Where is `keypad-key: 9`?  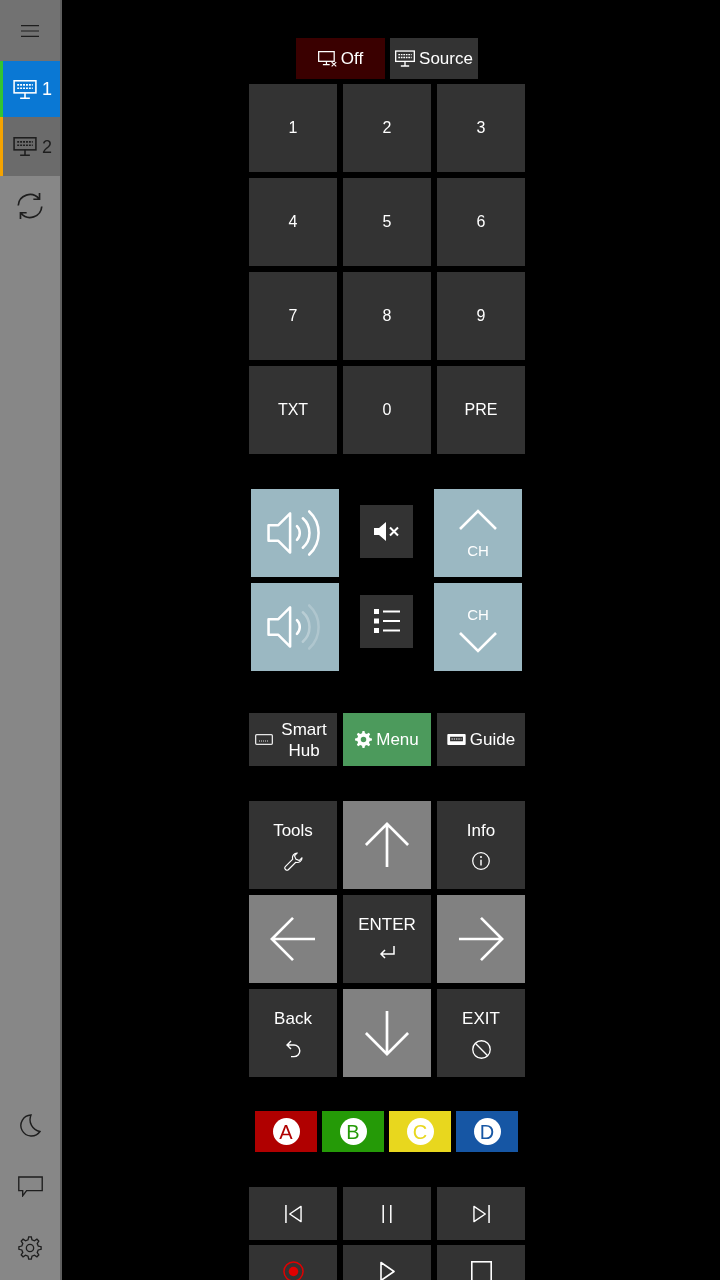
keypad-key: 9 is located at coordinates (481, 316).